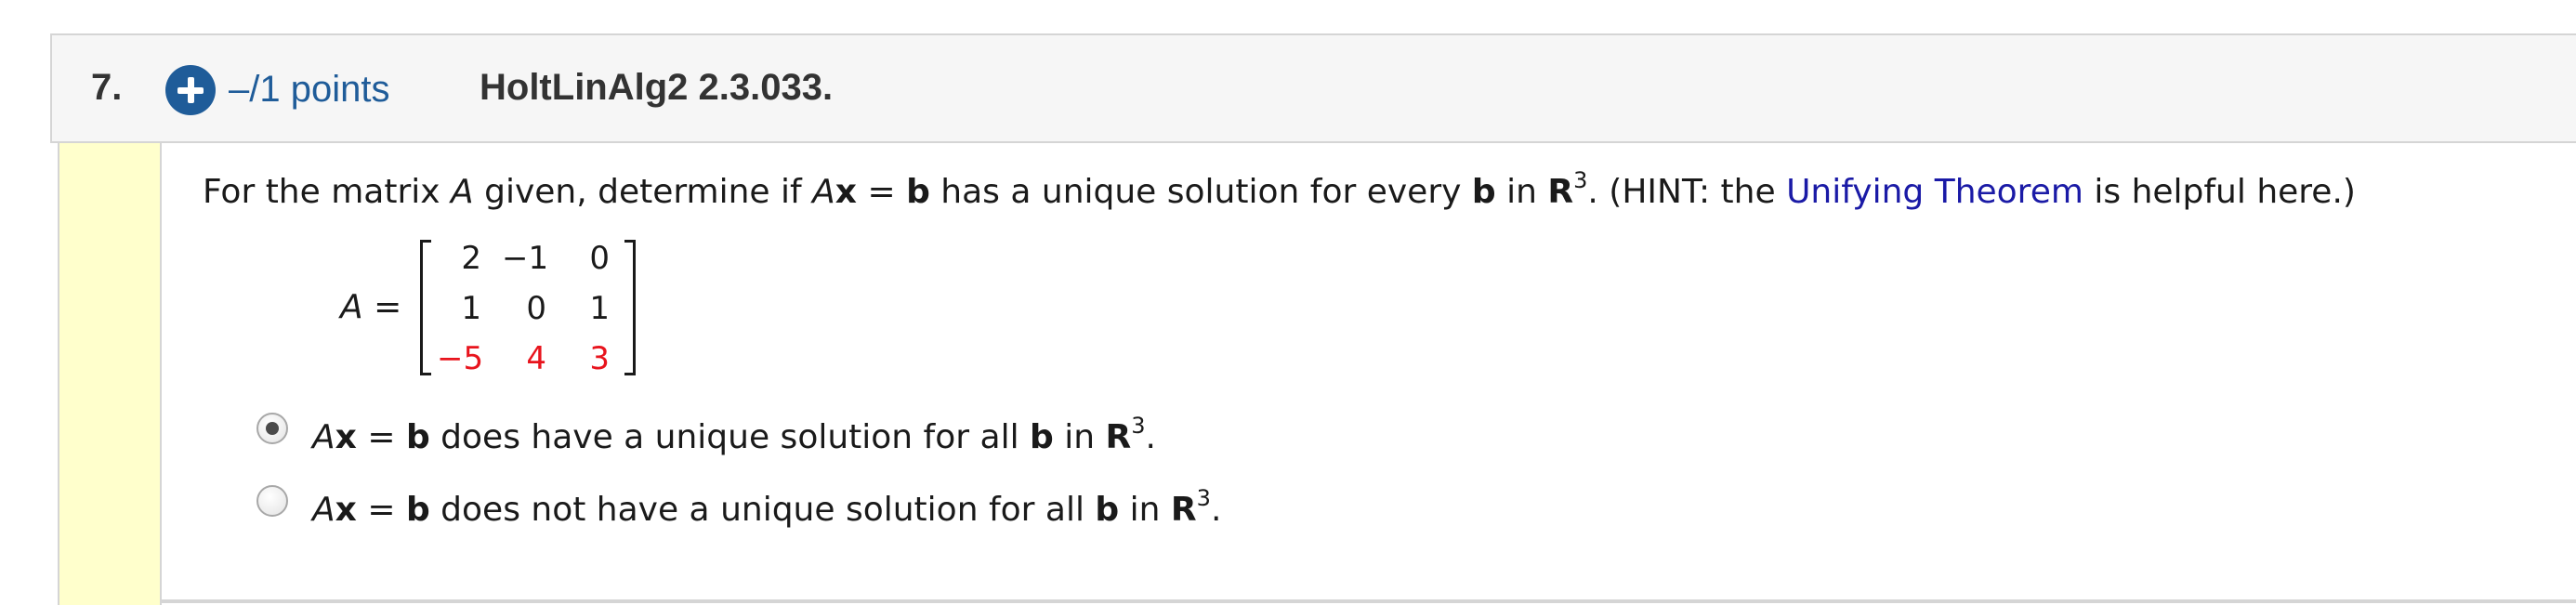  What do you see at coordinates (536, 308) in the screenshot?
I see `matrix-cell-r2c2: 0` at bounding box center [536, 308].